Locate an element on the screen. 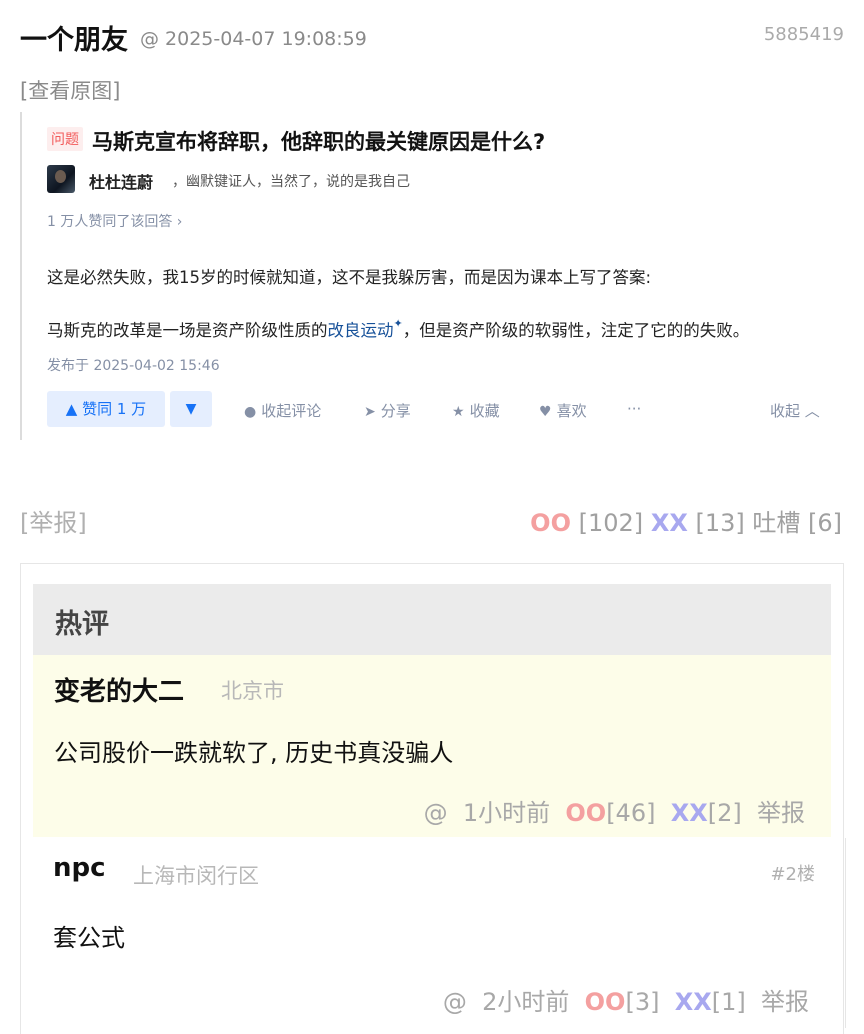 This screenshot has width=864, height=1034. answerer-avatar is located at coordinates (61, 179).